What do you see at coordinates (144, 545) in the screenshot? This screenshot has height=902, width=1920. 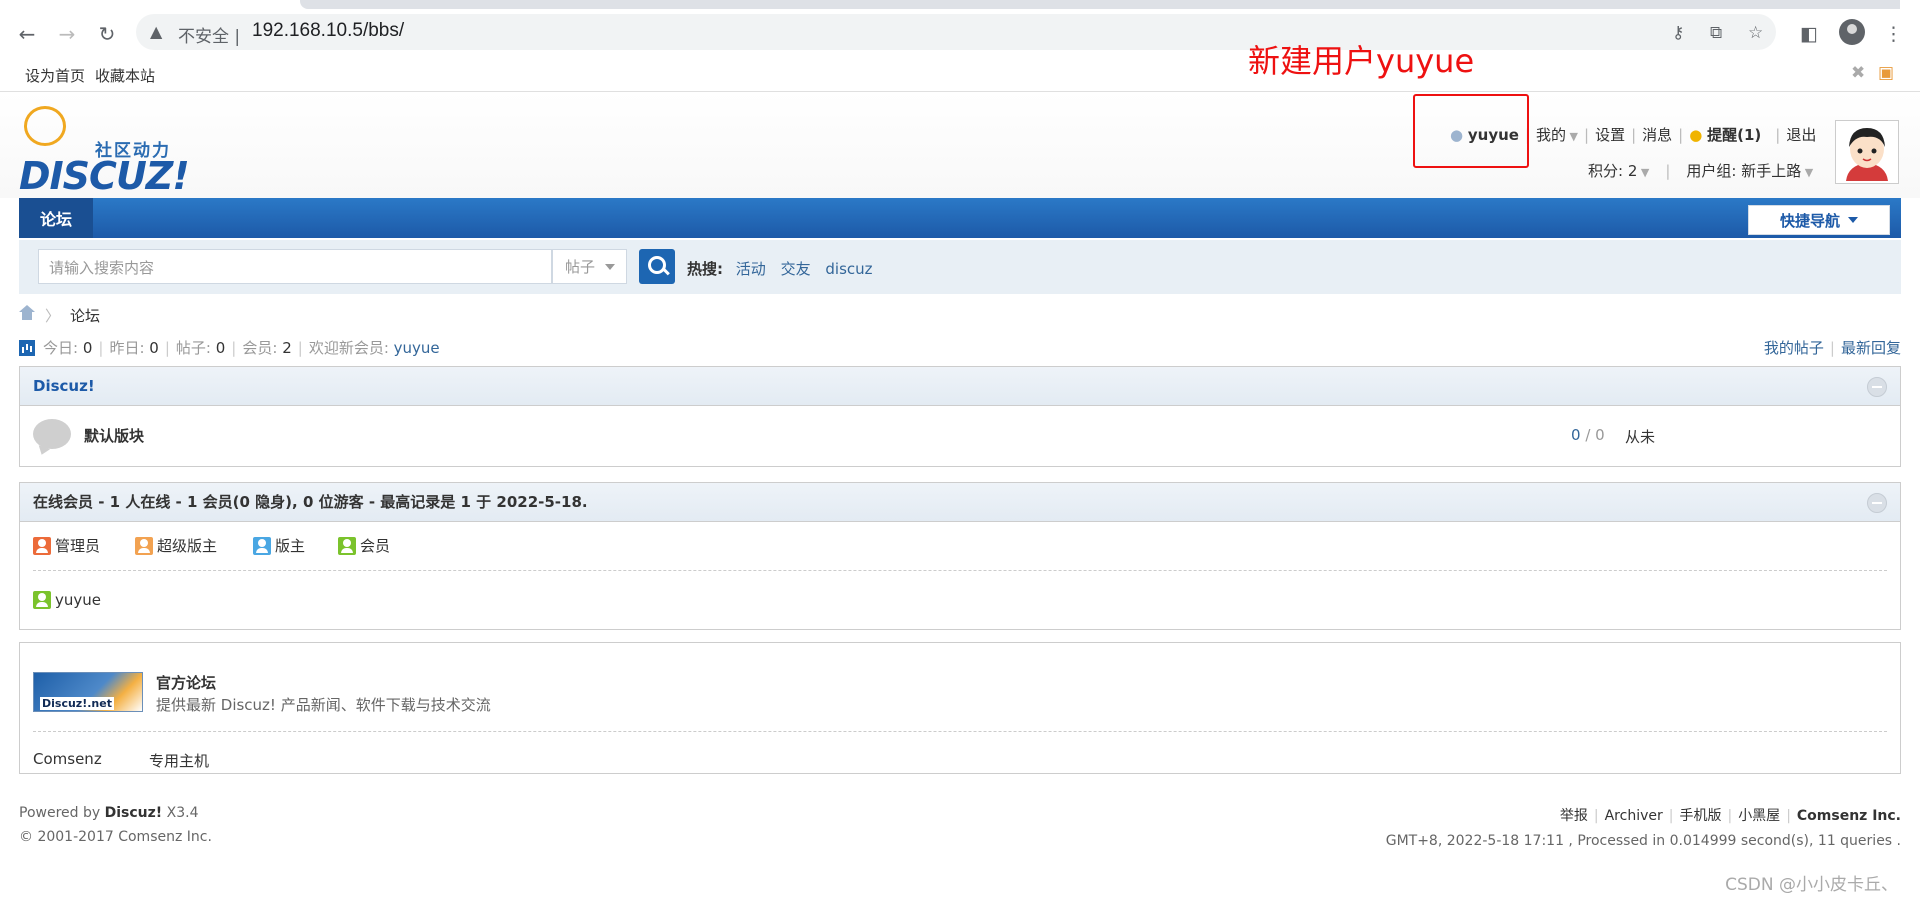 I see `super-mod-user-icon` at bounding box center [144, 545].